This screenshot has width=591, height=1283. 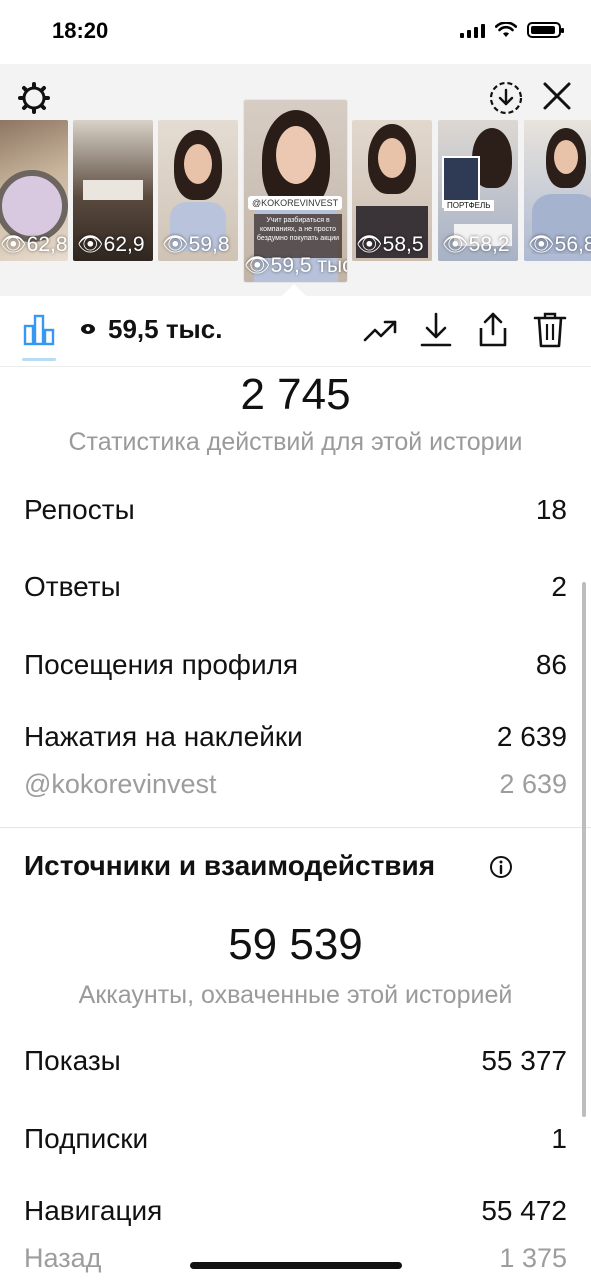 What do you see at coordinates (79, 509) in the screenshot?
I see `stat-label: Репосты` at bounding box center [79, 509].